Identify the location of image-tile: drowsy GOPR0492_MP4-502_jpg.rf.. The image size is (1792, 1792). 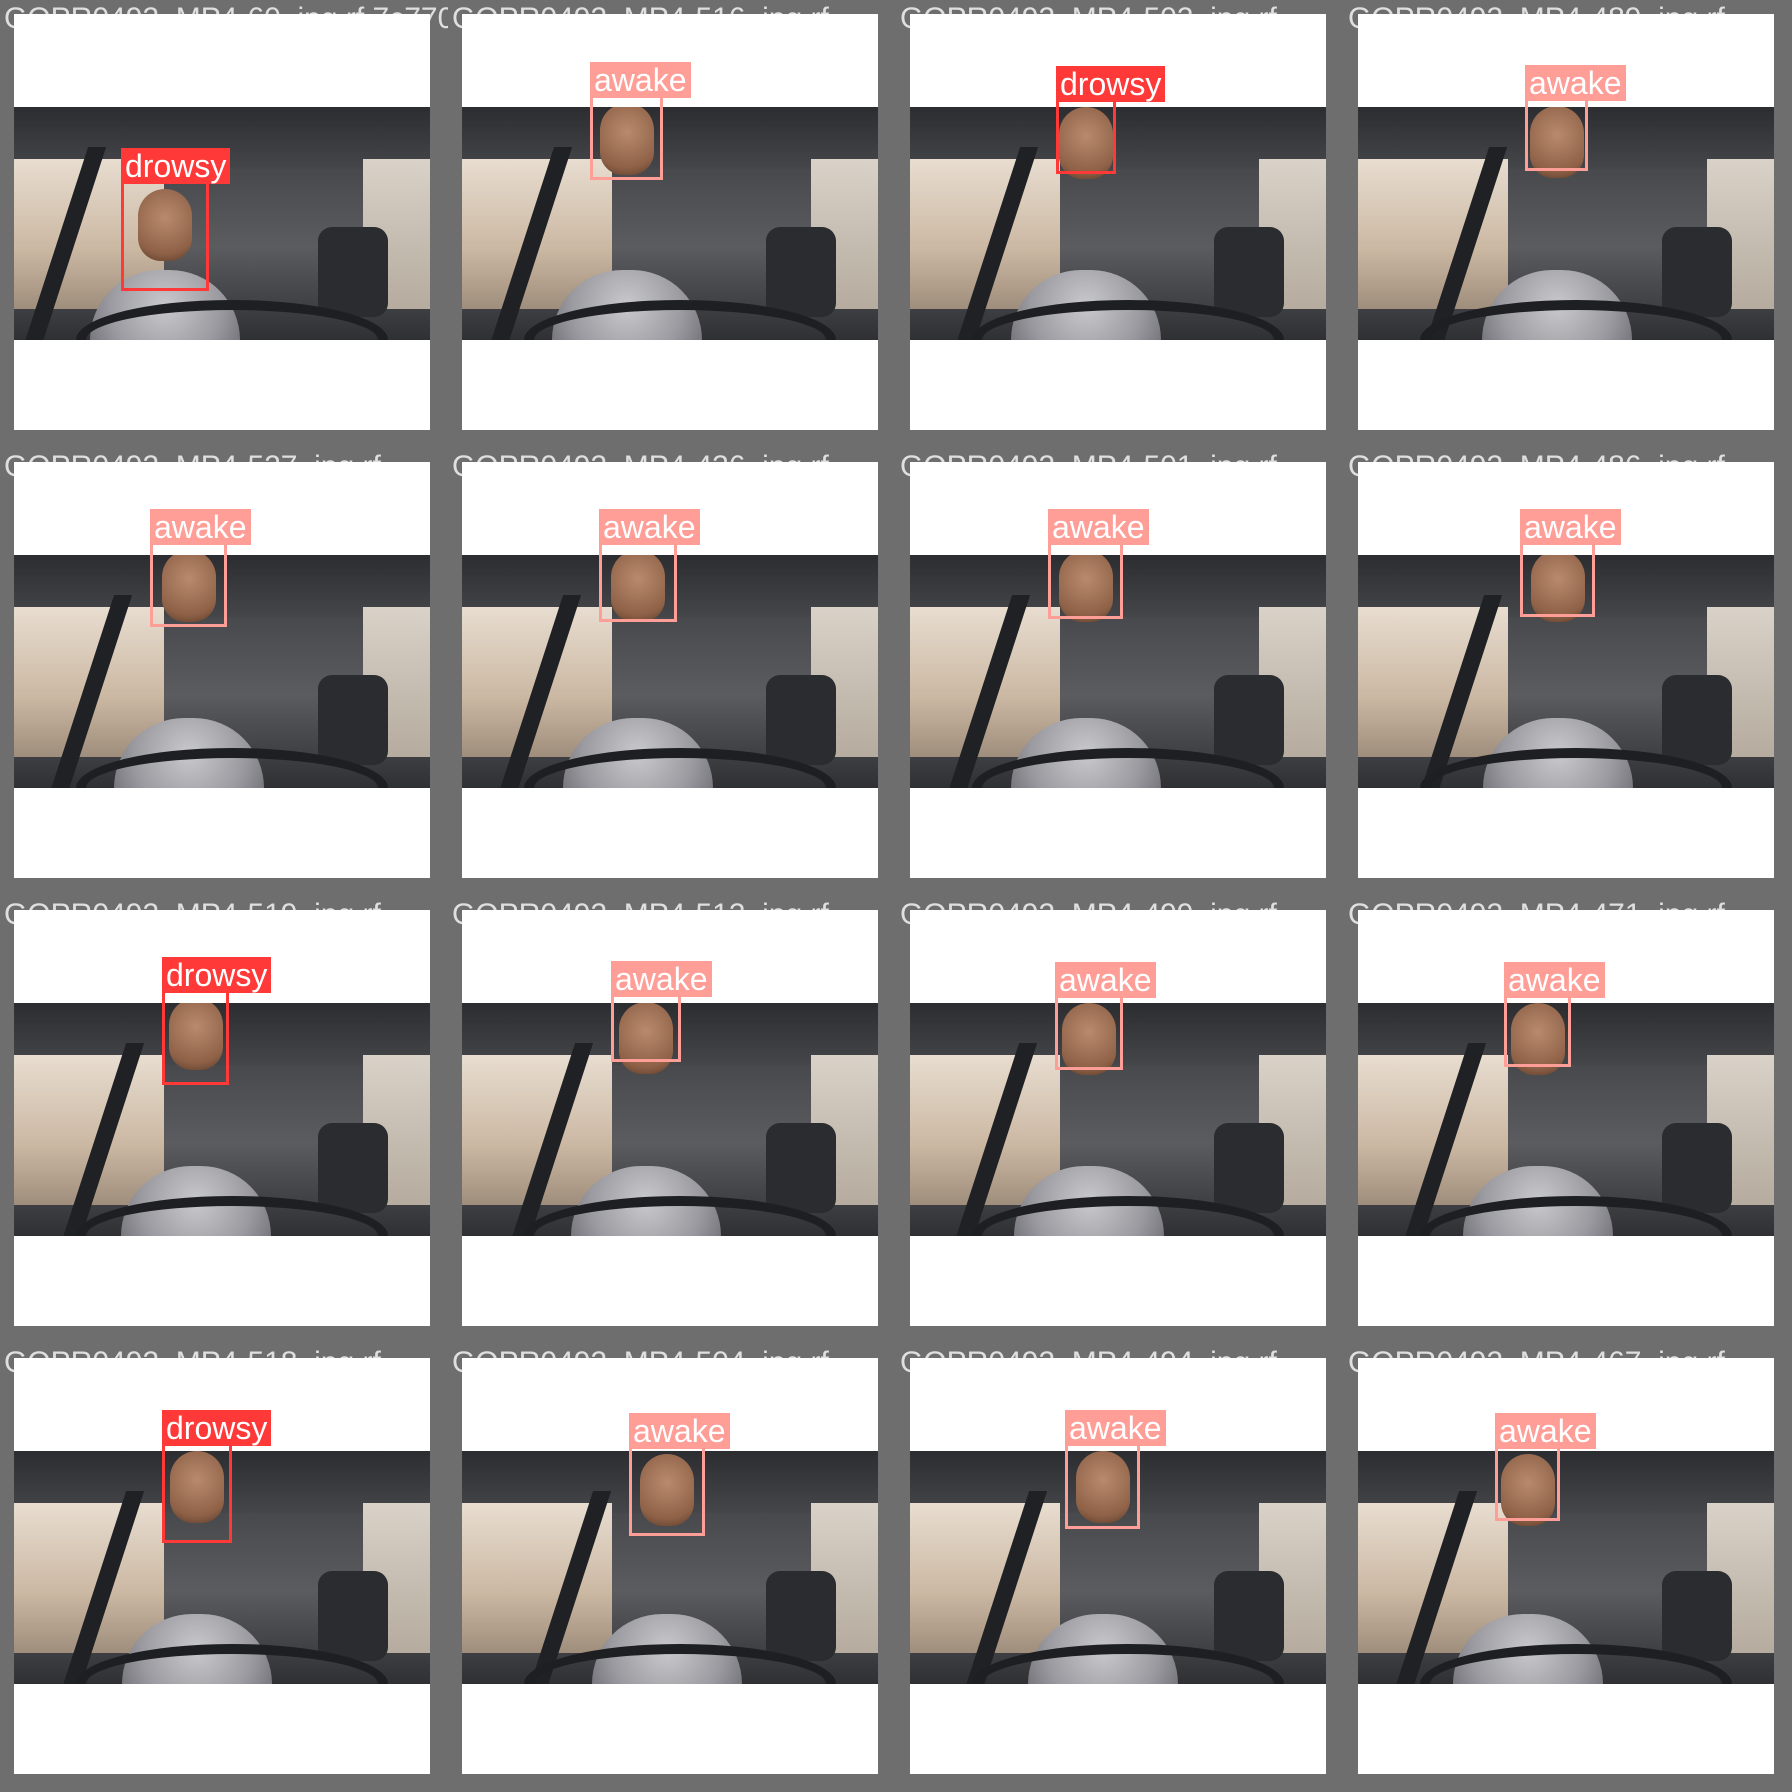
(1120, 224).